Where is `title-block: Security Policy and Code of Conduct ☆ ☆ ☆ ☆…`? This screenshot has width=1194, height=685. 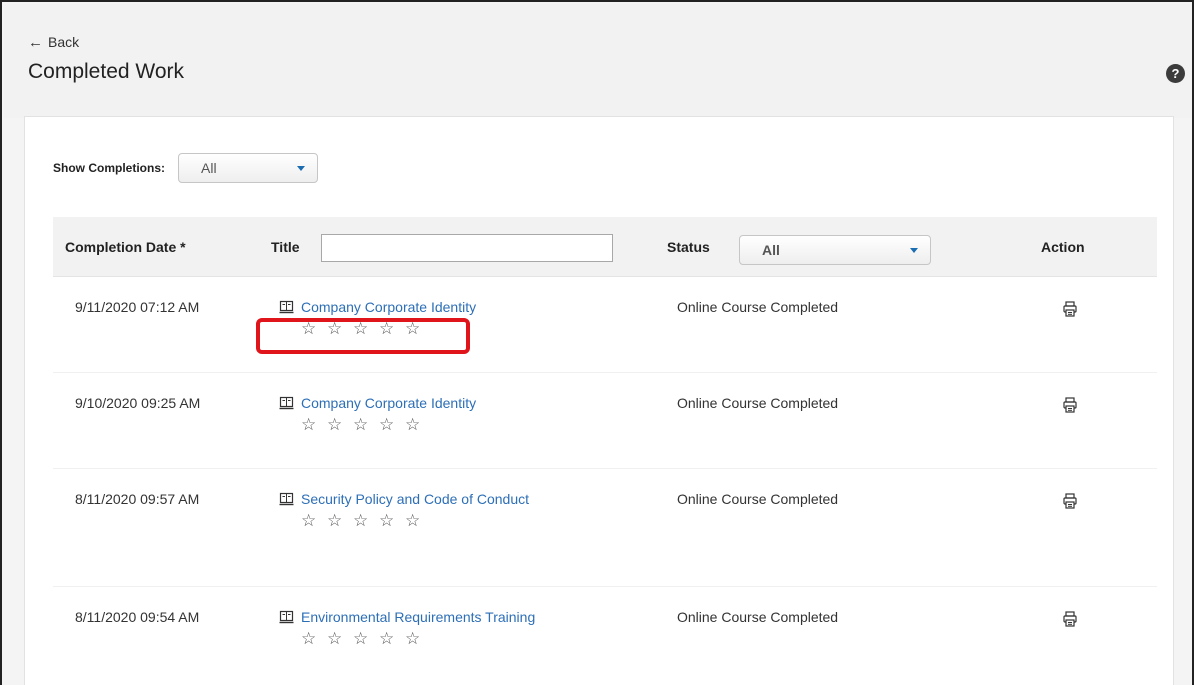 title-block: Security Policy and Code of Conduct ☆ ☆ ☆ ☆… is located at coordinates (421, 511).